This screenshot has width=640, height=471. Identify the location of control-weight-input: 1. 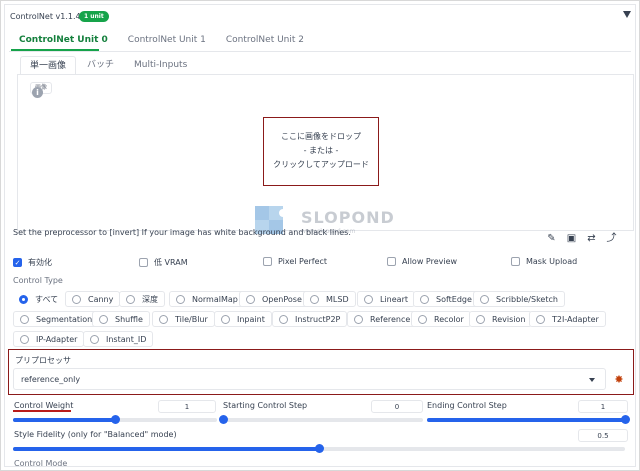
(187, 406).